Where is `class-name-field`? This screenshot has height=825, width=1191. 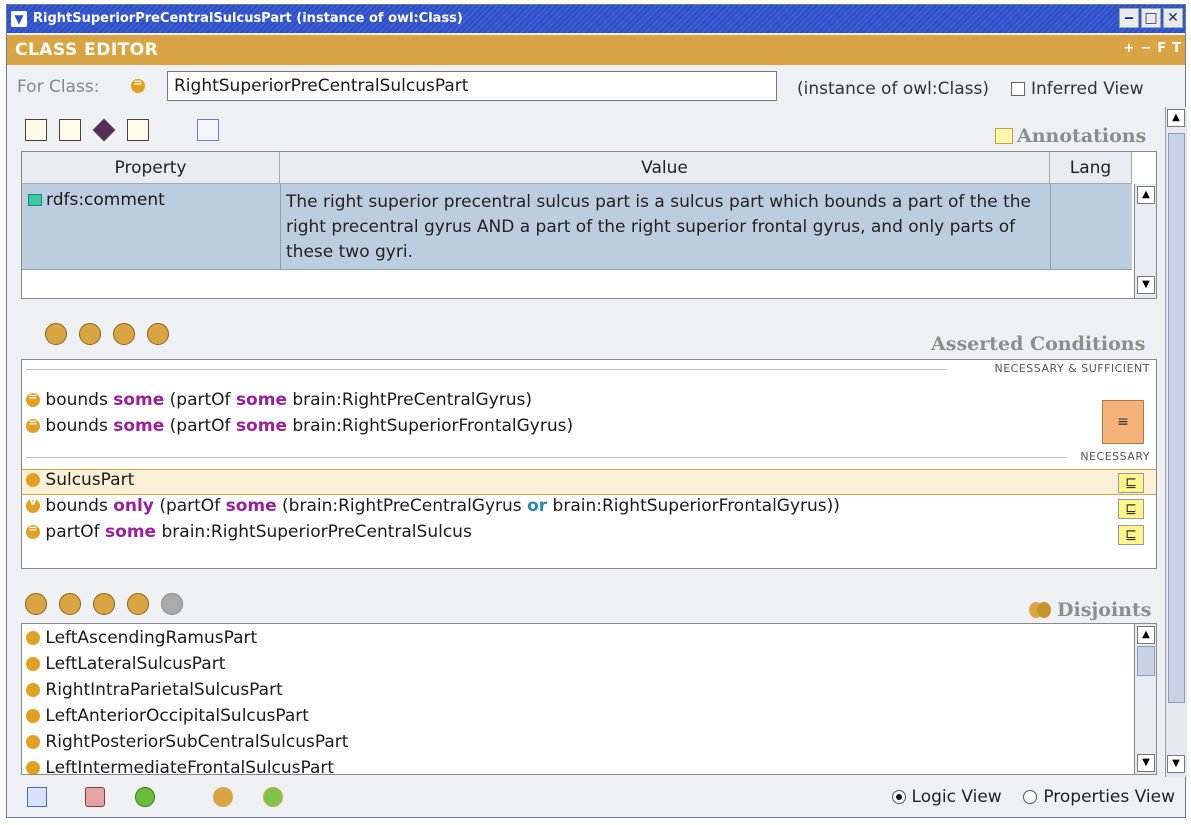 class-name-field is located at coordinates (472, 86).